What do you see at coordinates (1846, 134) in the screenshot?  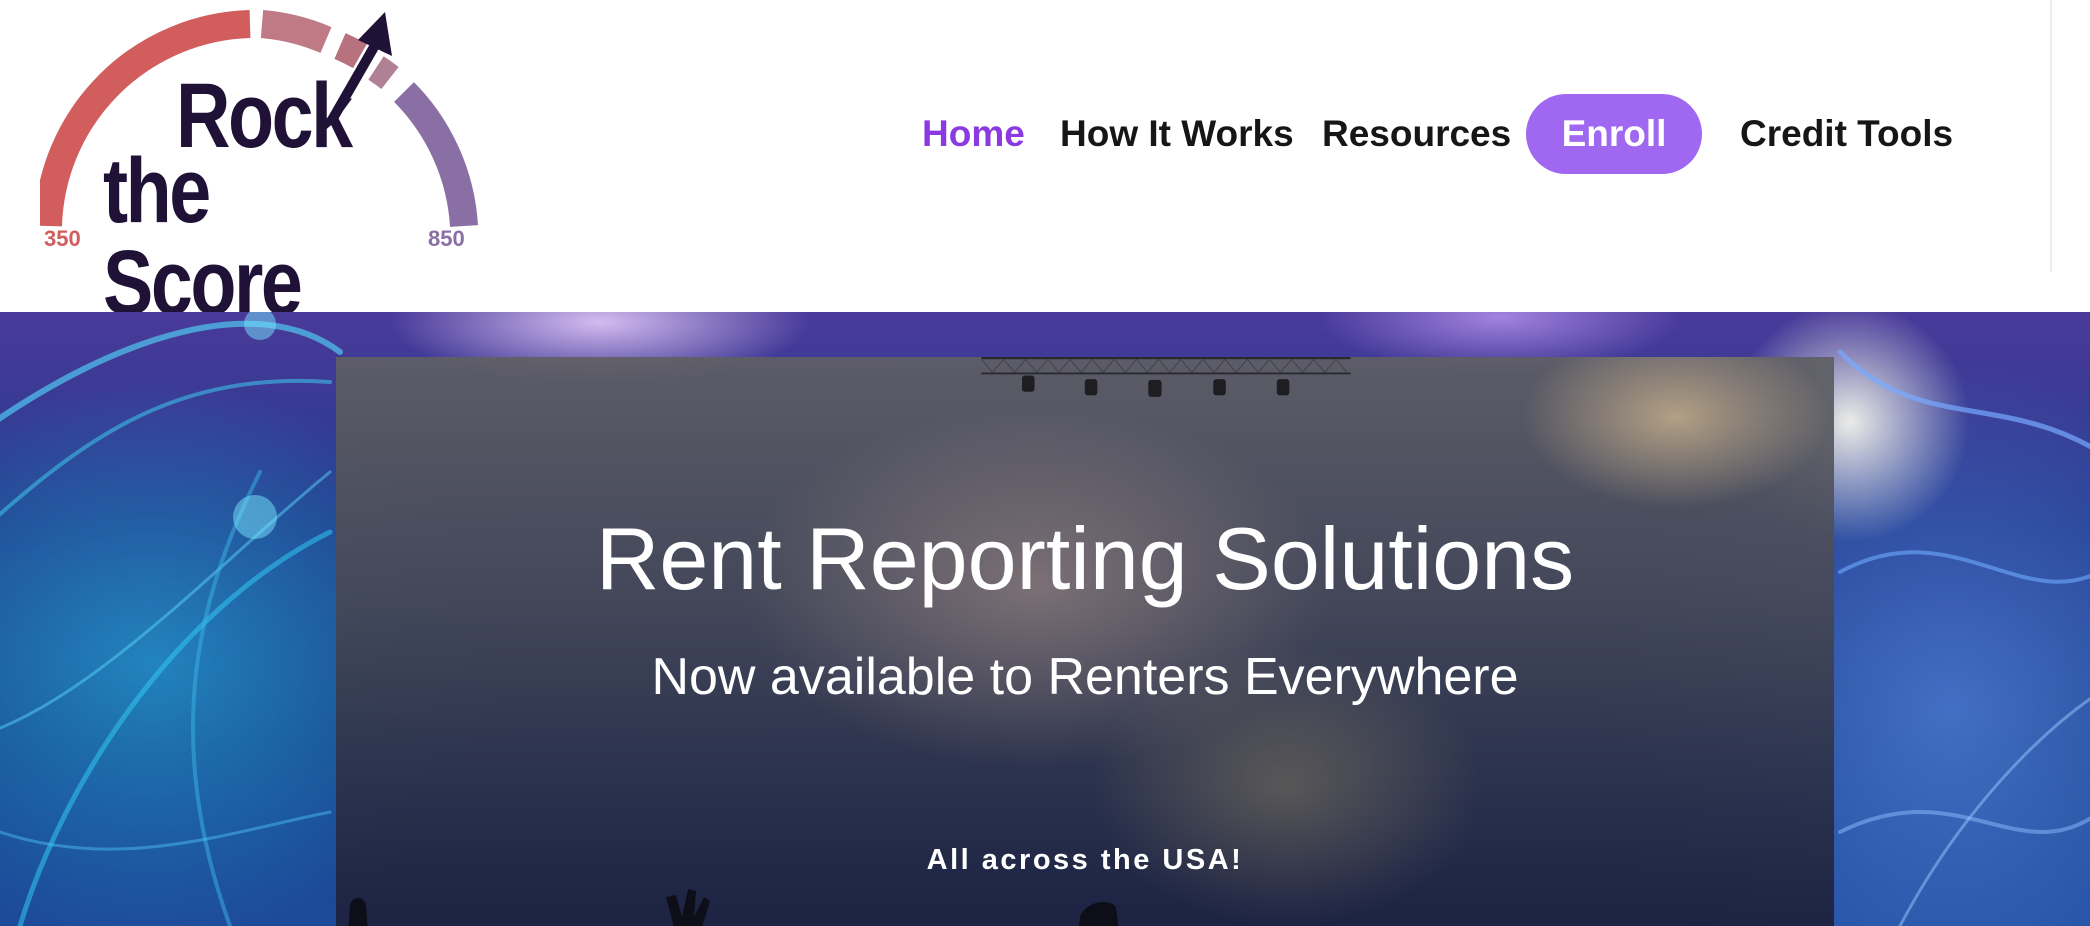 I see `nav-credit-tools: Credit Tools` at bounding box center [1846, 134].